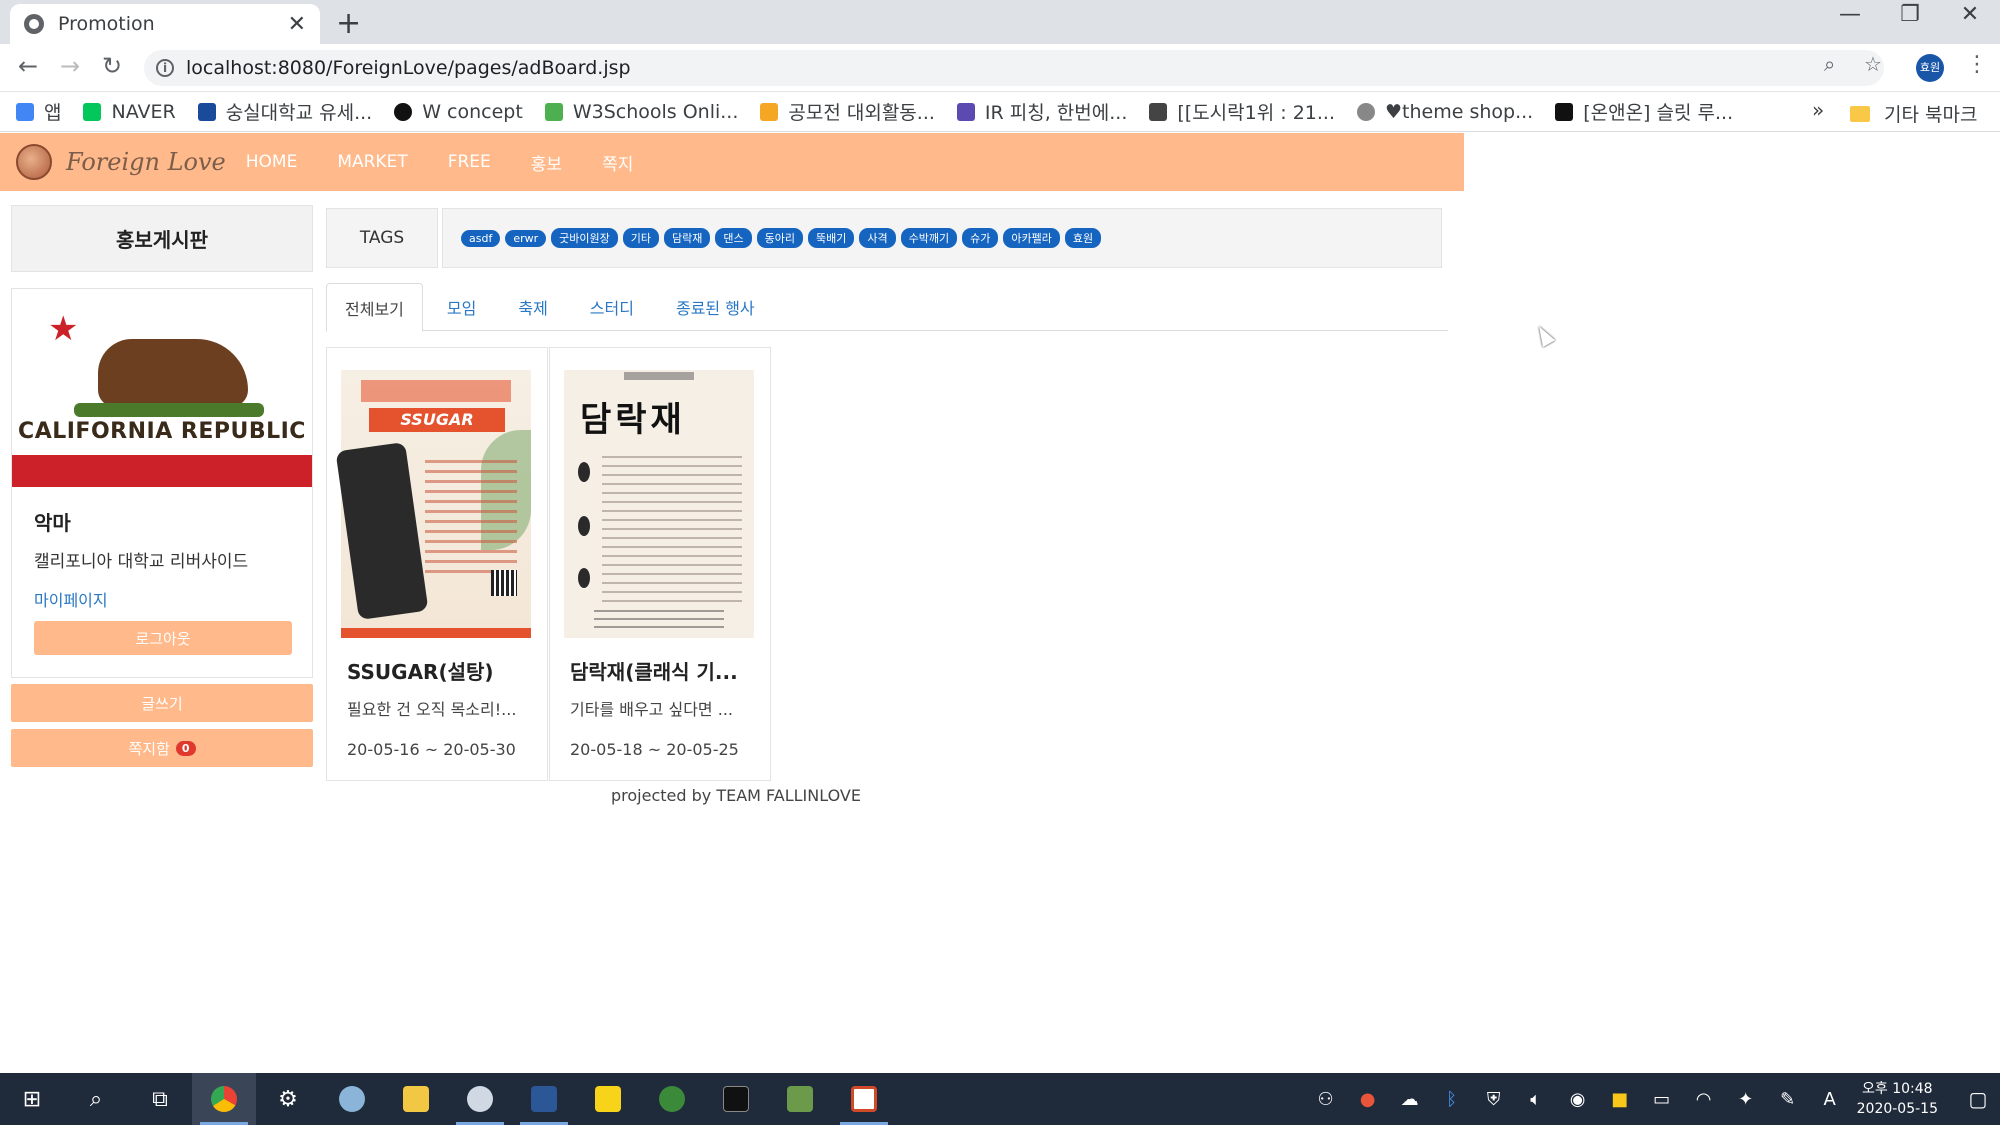  I want to click on zoom-icon: ⌕, so click(1829, 64).